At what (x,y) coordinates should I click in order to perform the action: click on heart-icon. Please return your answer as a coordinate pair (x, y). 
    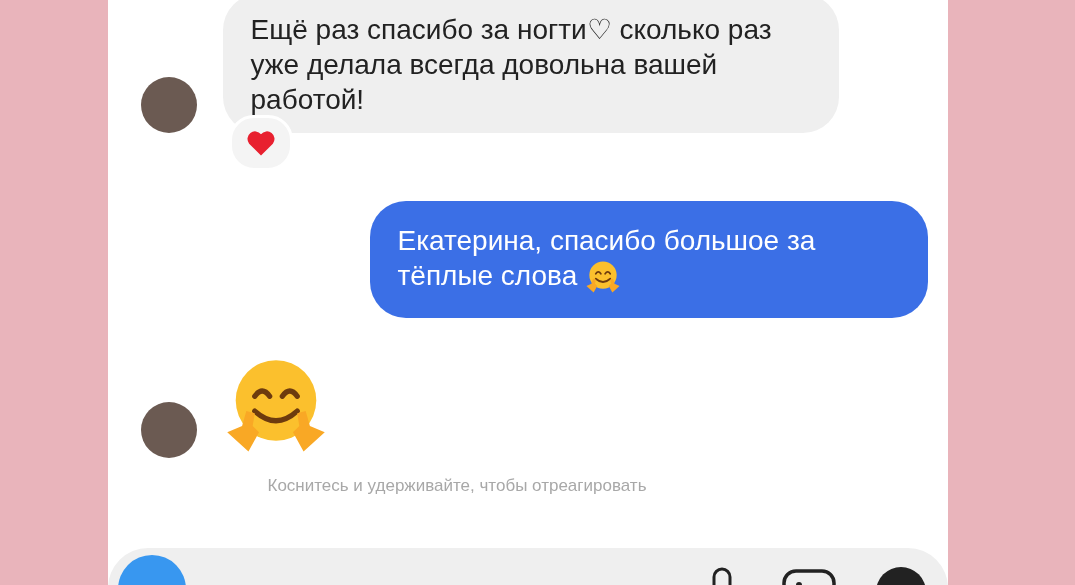
    Looking at the image, I should click on (260, 143).